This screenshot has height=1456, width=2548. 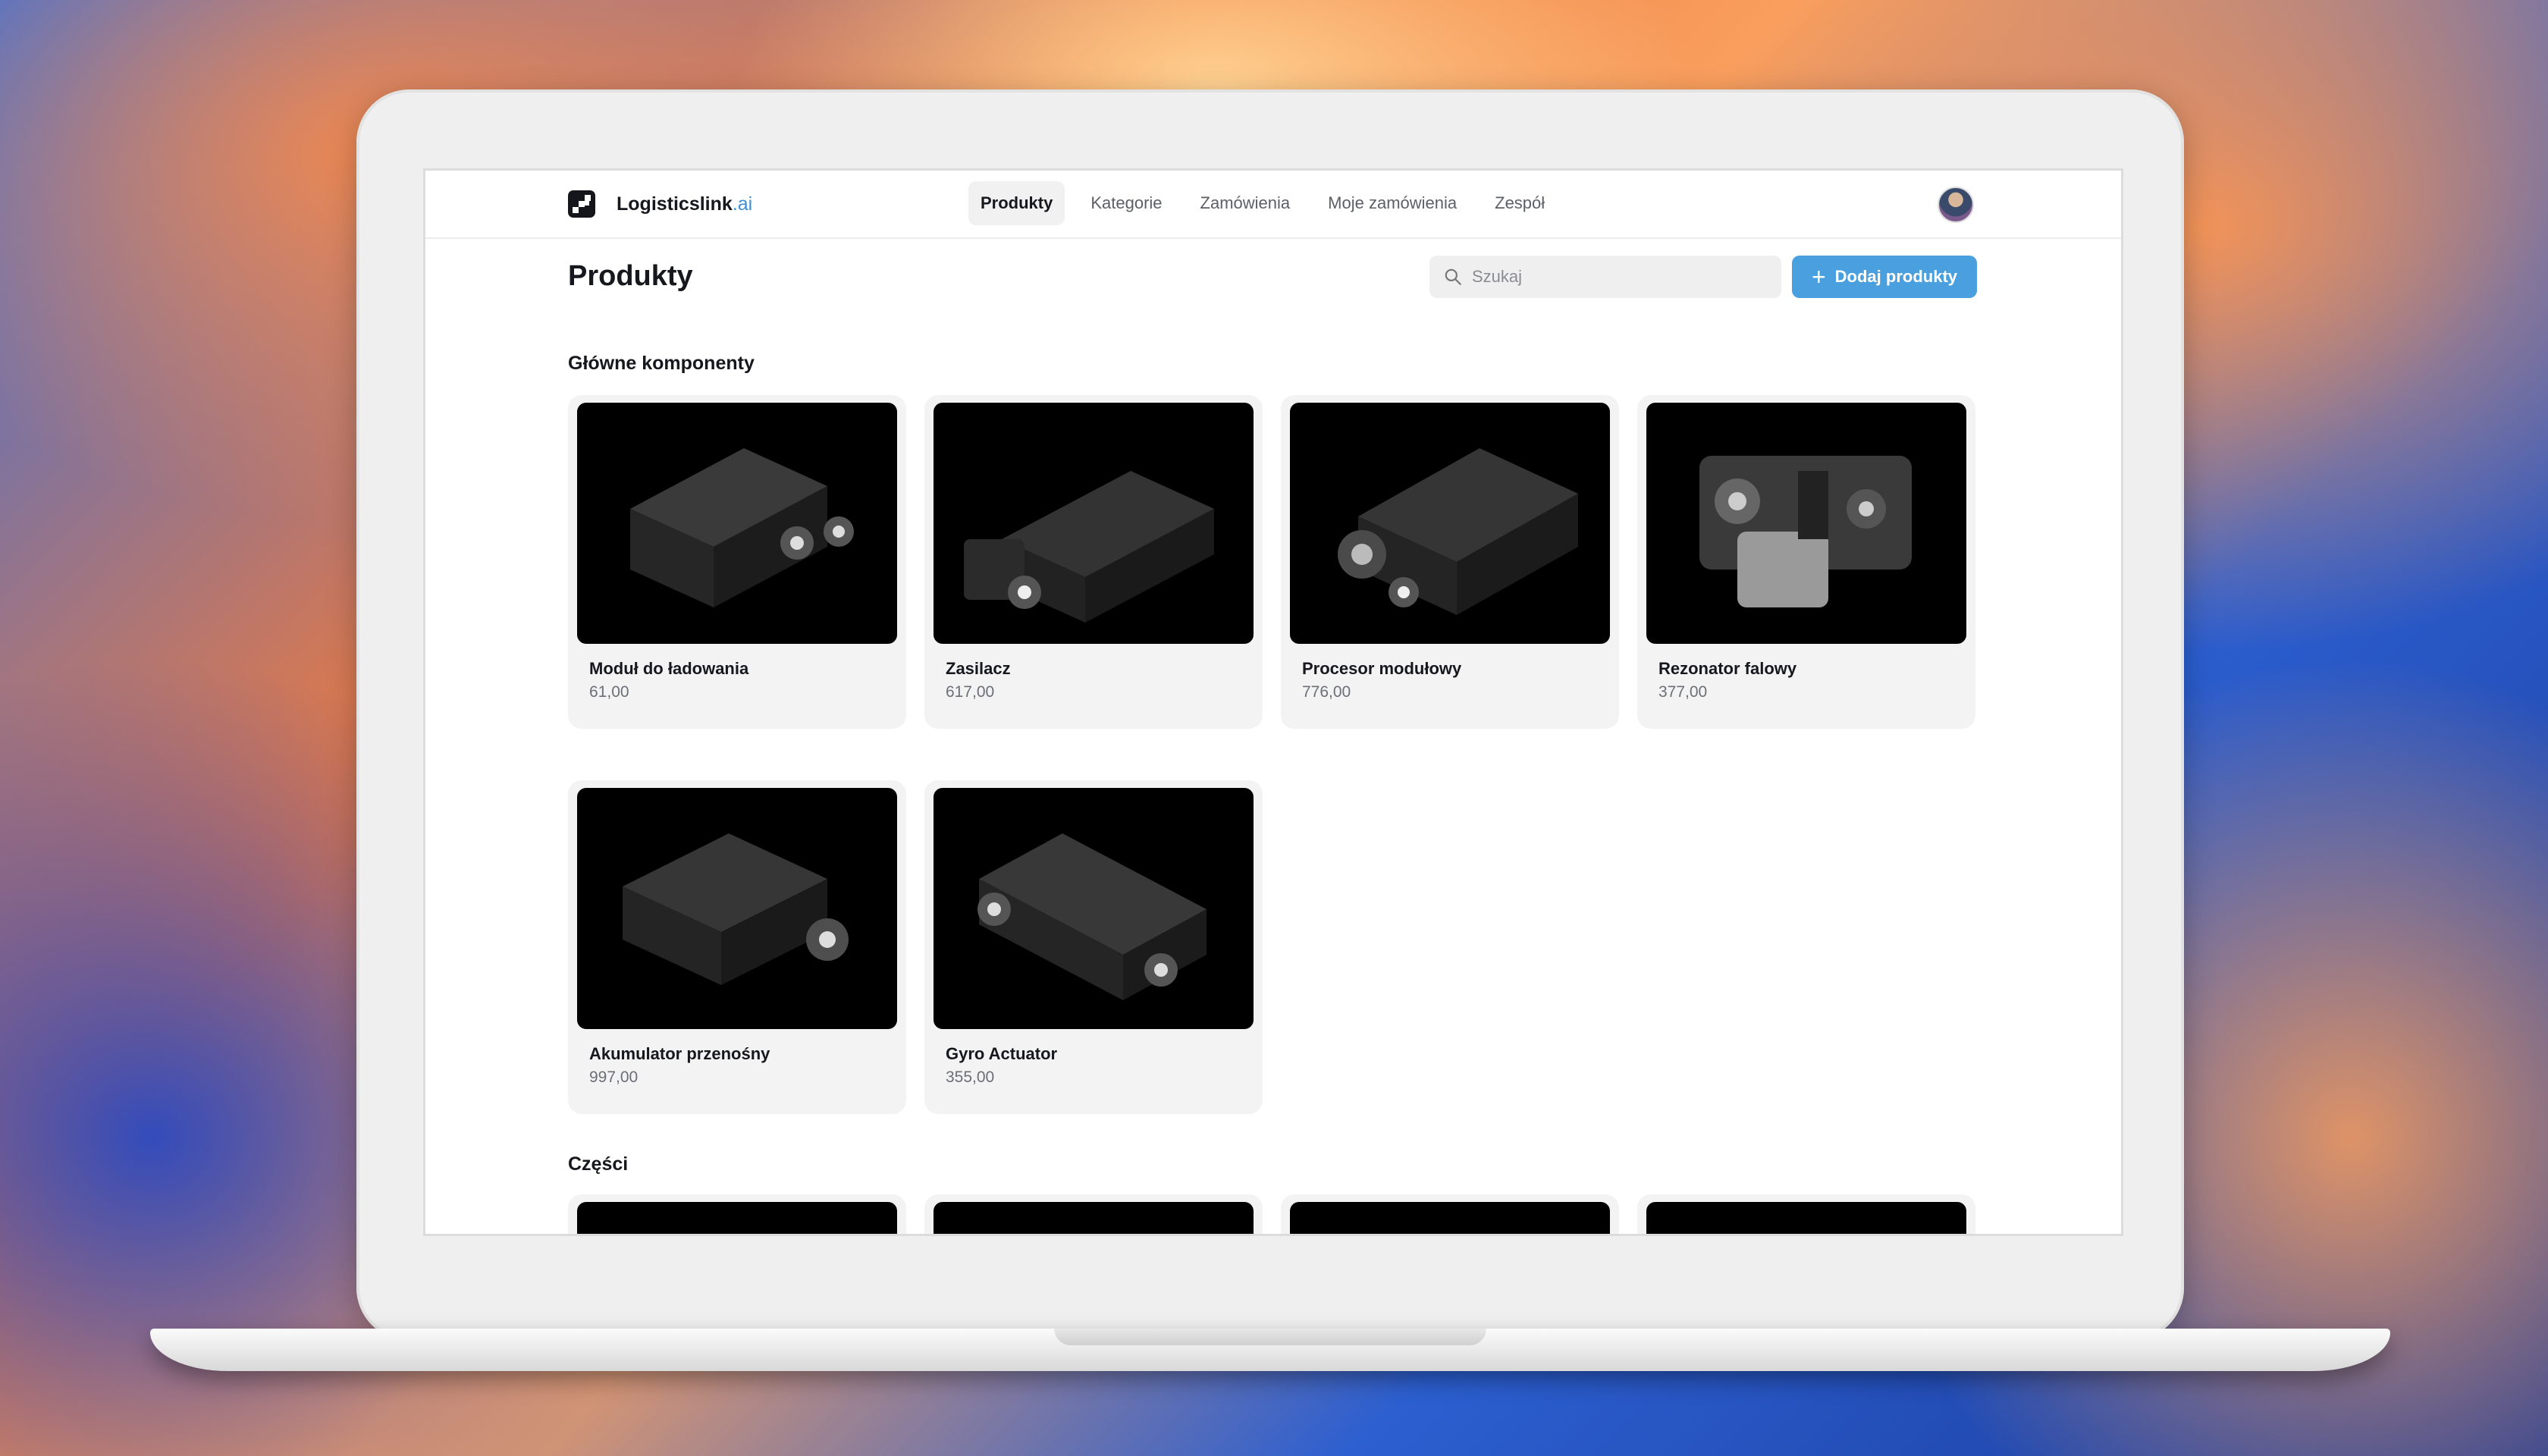 I want to click on brand-suffix: .ai, so click(x=742, y=204).